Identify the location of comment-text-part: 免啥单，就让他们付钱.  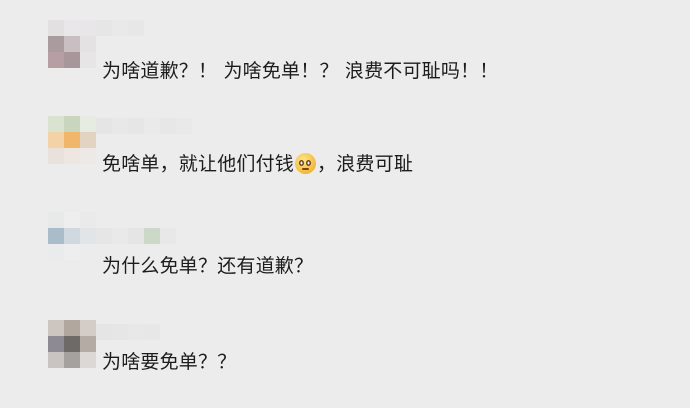
(198, 164).